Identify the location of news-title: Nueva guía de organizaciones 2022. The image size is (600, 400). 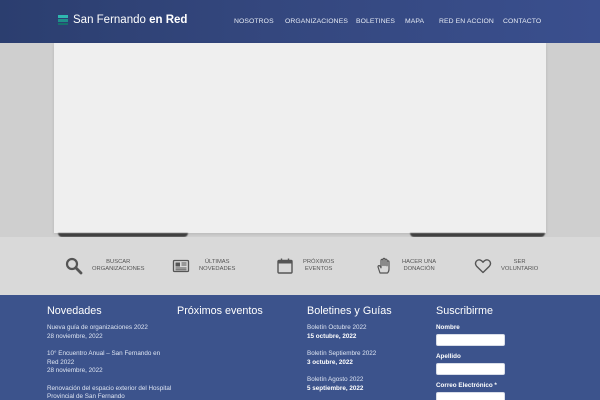
(109, 328).